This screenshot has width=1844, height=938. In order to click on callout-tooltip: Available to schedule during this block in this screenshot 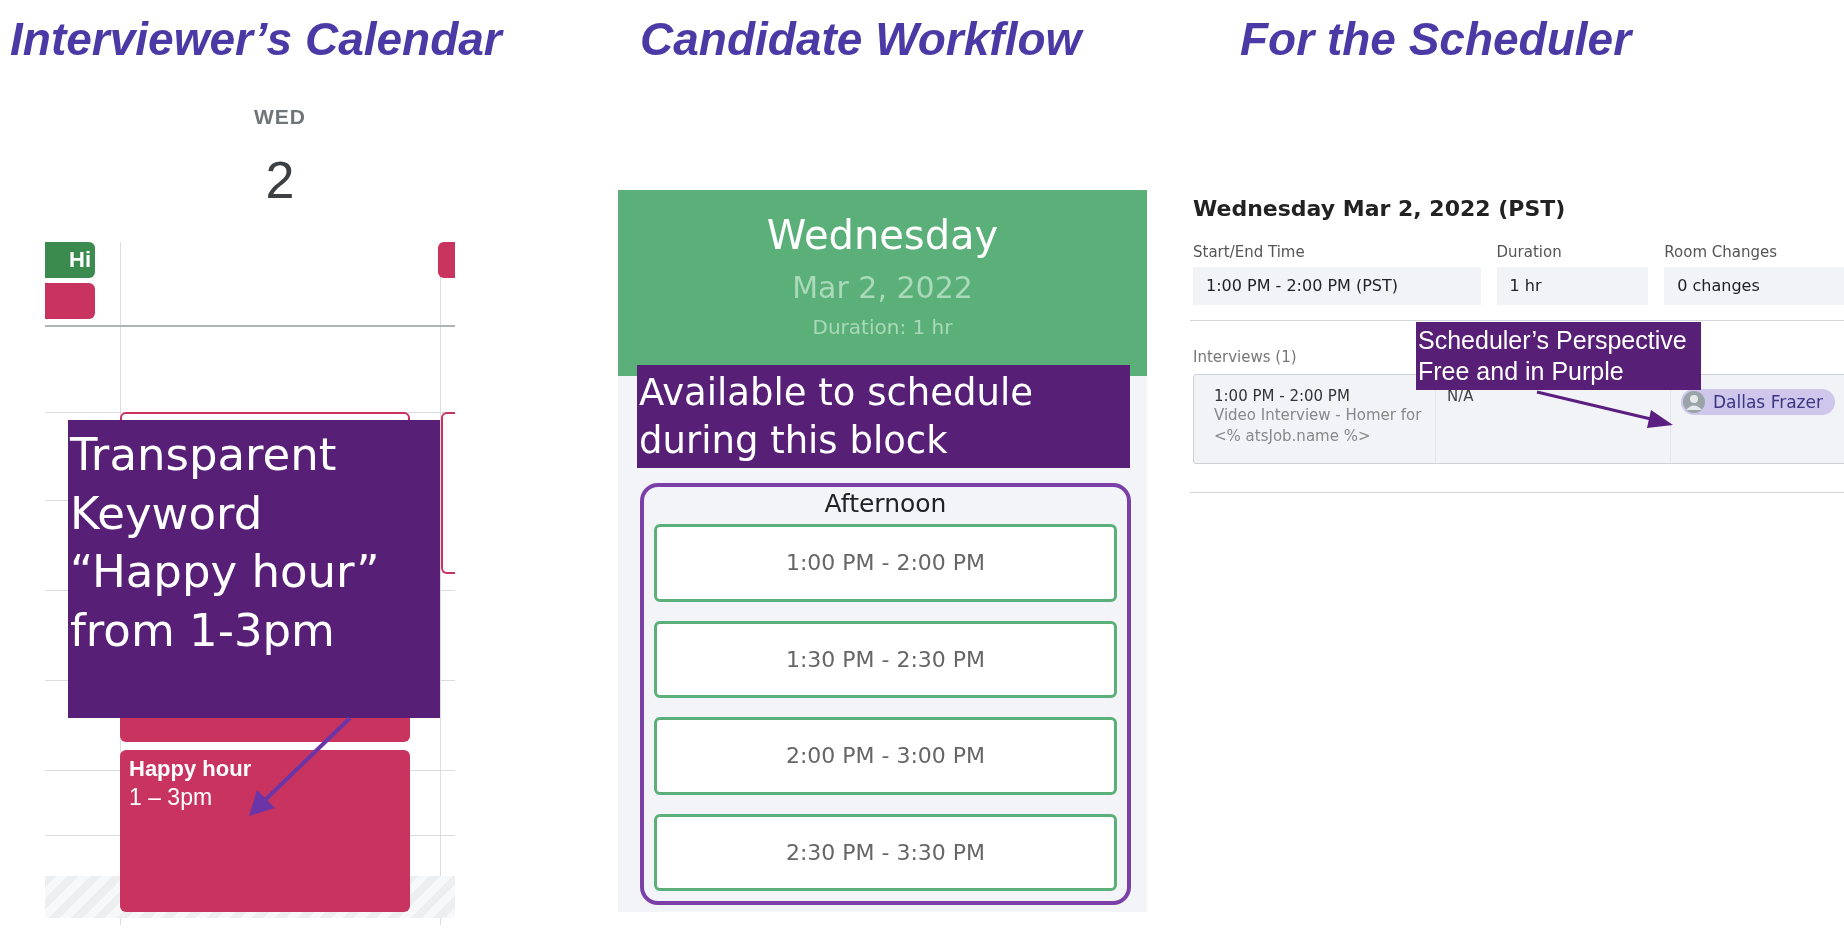, I will do `click(883, 416)`.